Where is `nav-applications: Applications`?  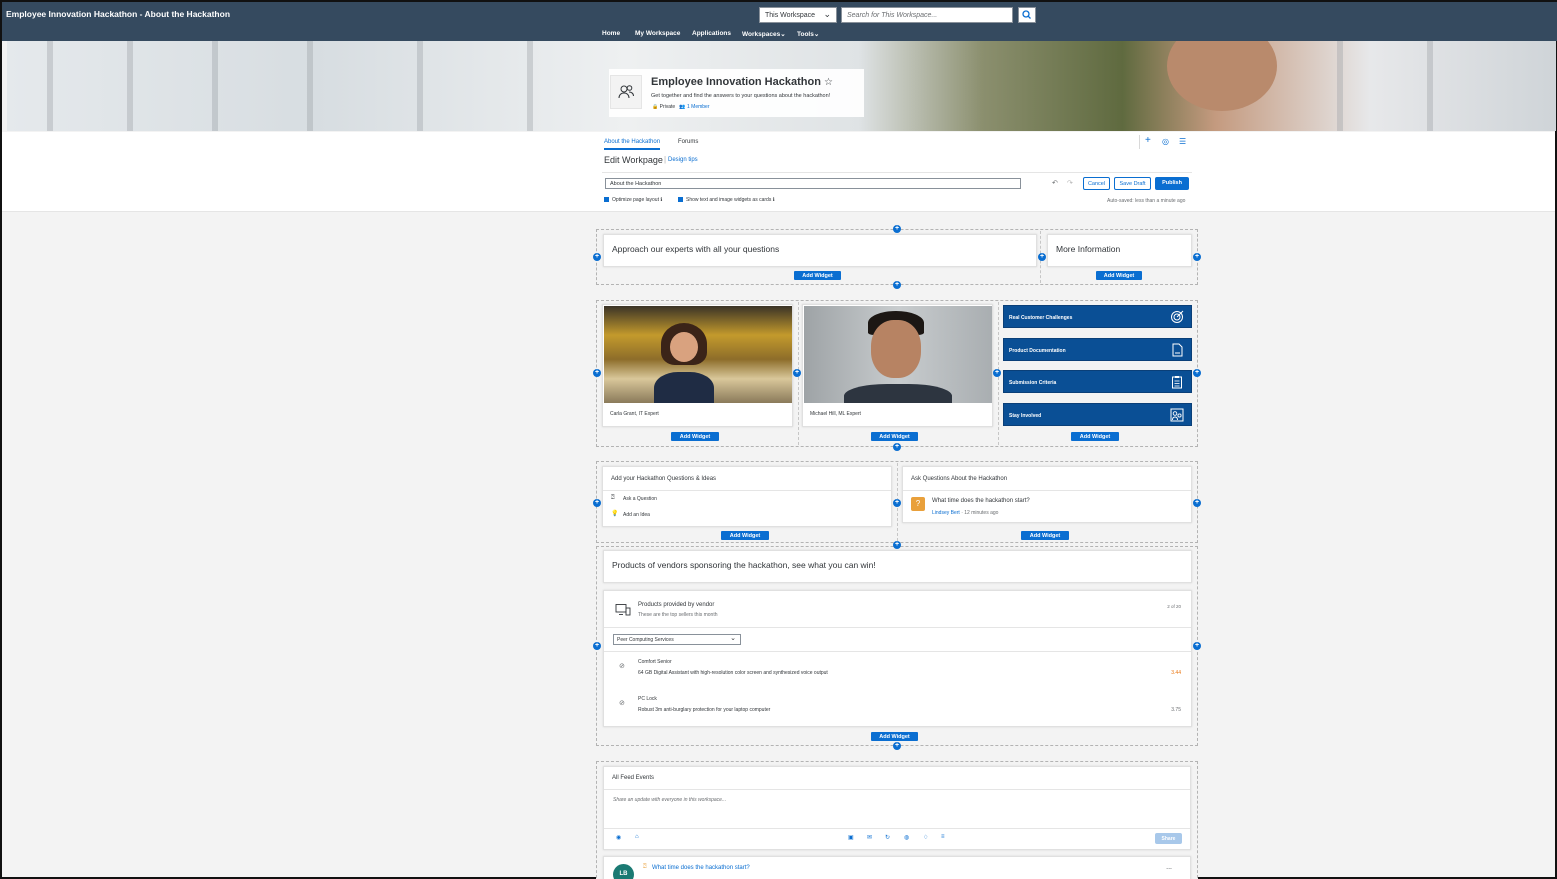 nav-applications: Applications is located at coordinates (711, 33).